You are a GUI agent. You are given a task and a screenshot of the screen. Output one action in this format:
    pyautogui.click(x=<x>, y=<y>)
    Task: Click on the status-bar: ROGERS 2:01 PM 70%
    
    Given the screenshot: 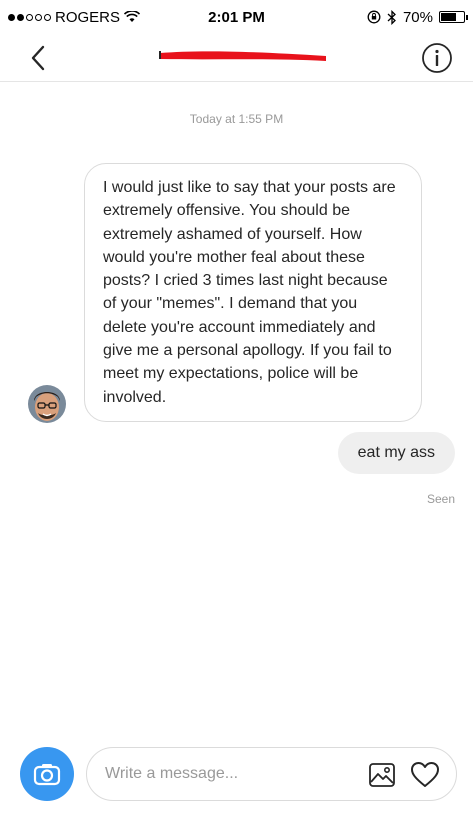 What is the action you would take?
    pyautogui.click(x=236, y=17)
    